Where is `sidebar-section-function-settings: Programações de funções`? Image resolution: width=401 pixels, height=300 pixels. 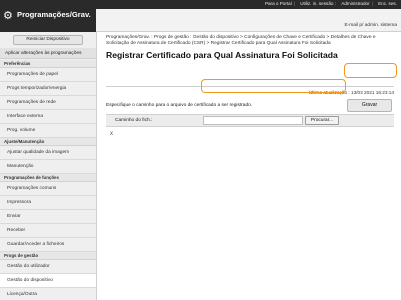
sidebar-section-function-settings: Programações de funções is located at coordinates (48, 178).